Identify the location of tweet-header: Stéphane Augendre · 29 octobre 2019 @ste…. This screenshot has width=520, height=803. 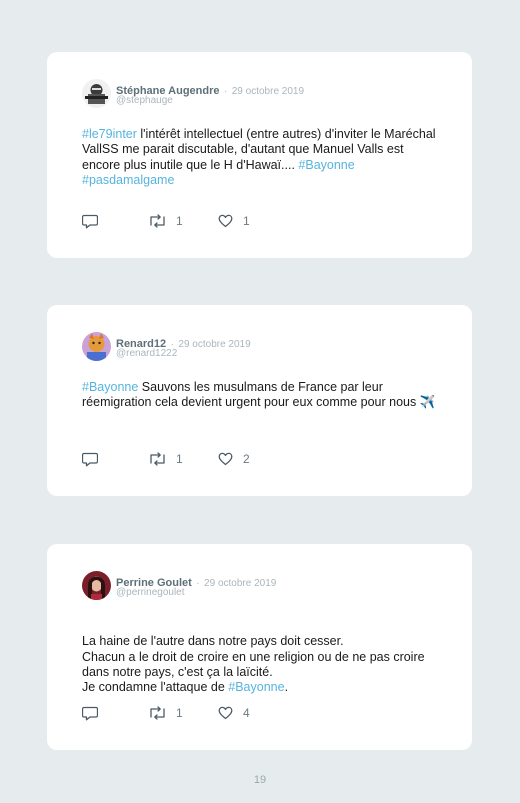
(267, 94).